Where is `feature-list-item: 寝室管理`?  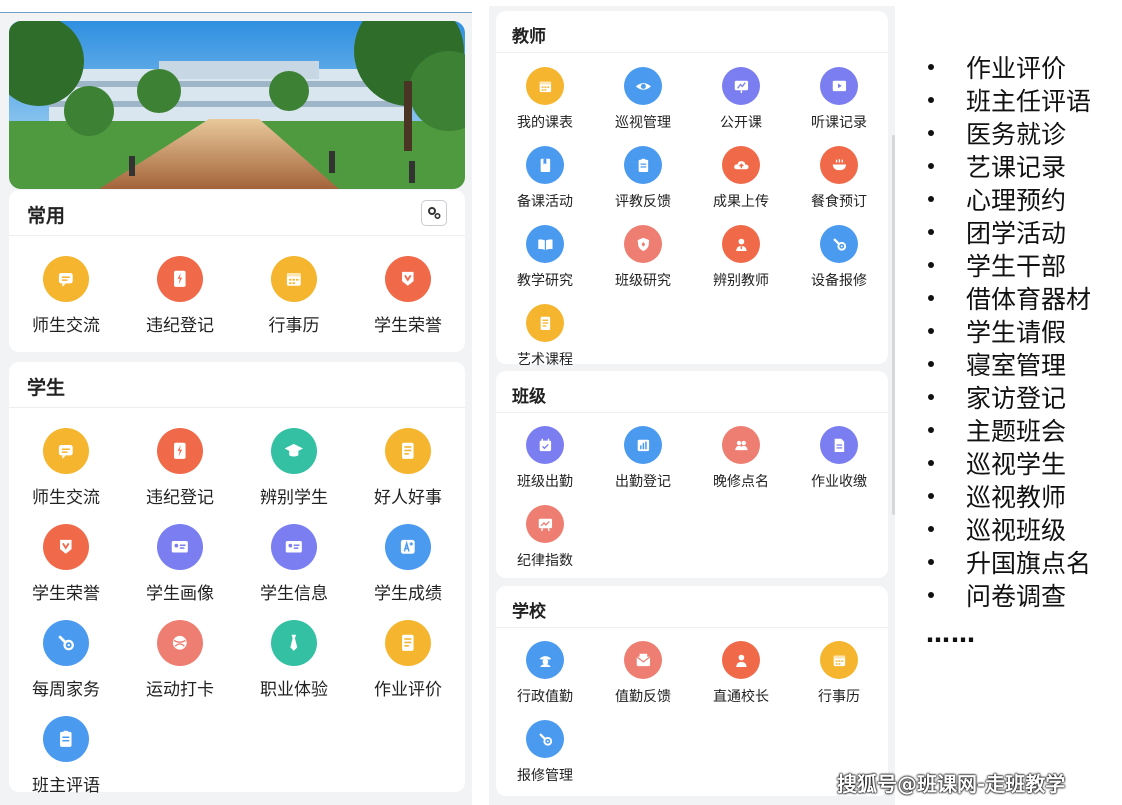
feature-list-item: 寝室管理 is located at coordinates (1006, 363).